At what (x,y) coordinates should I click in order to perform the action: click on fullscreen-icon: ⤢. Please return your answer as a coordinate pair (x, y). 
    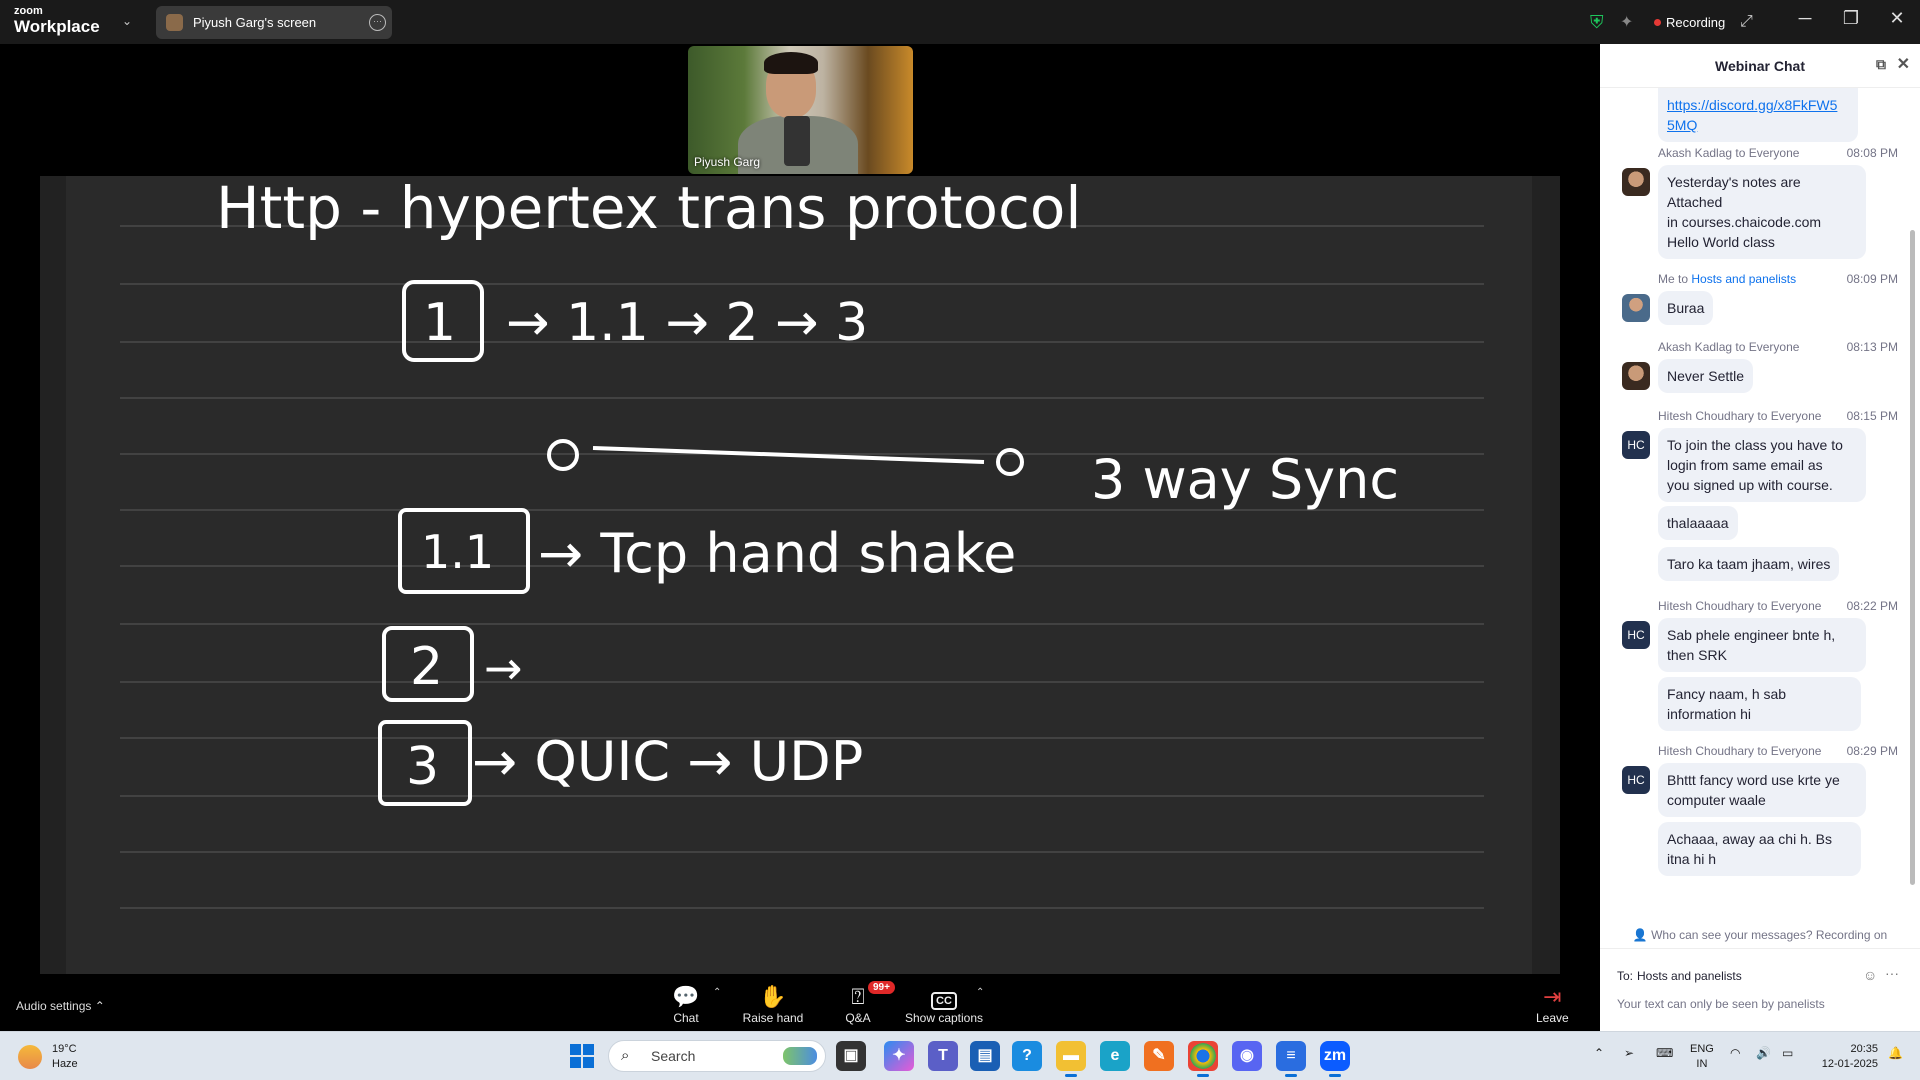
    Looking at the image, I should click on (1746, 22).